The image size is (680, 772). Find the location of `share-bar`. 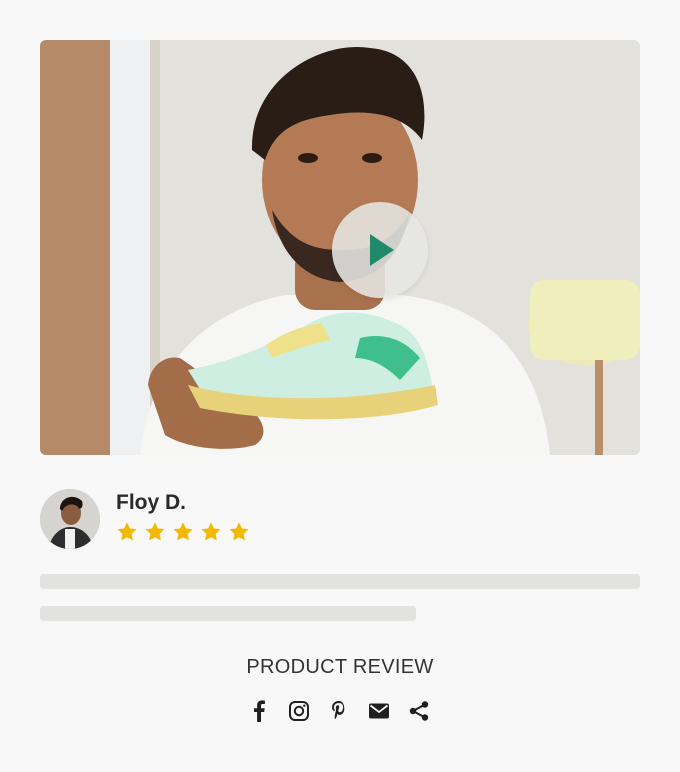

share-bar is located at coordinates (339, 711).